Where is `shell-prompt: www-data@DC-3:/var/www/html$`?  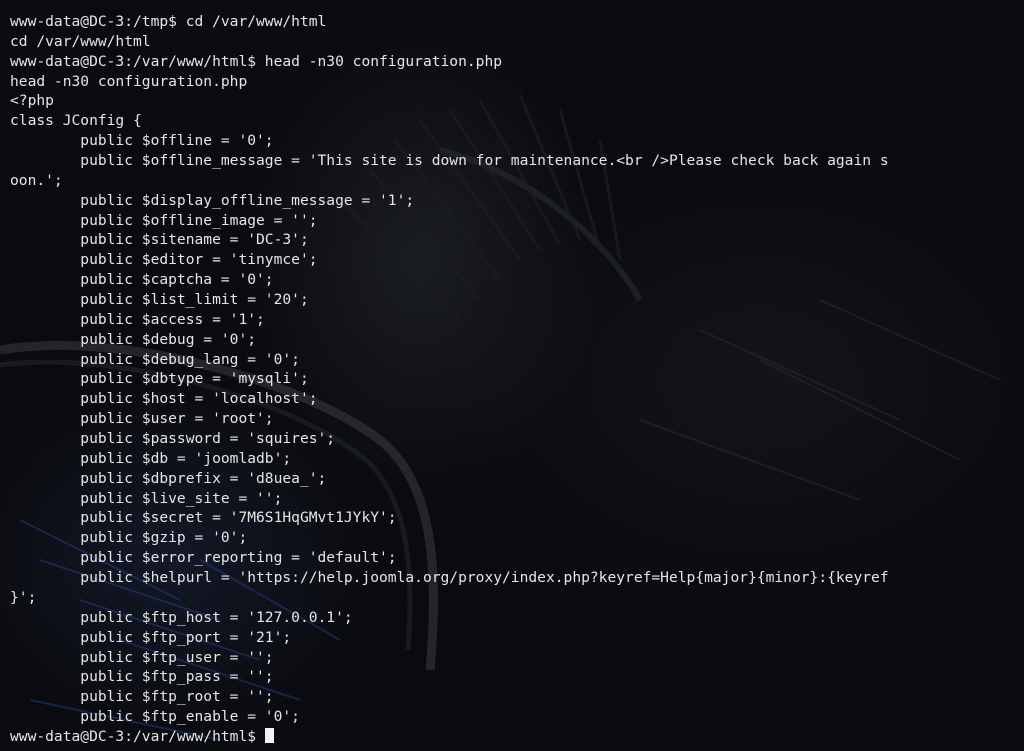 shell-prompt: www-data@DC-3:/var/www/html$ is located at coordinates (137, 736).